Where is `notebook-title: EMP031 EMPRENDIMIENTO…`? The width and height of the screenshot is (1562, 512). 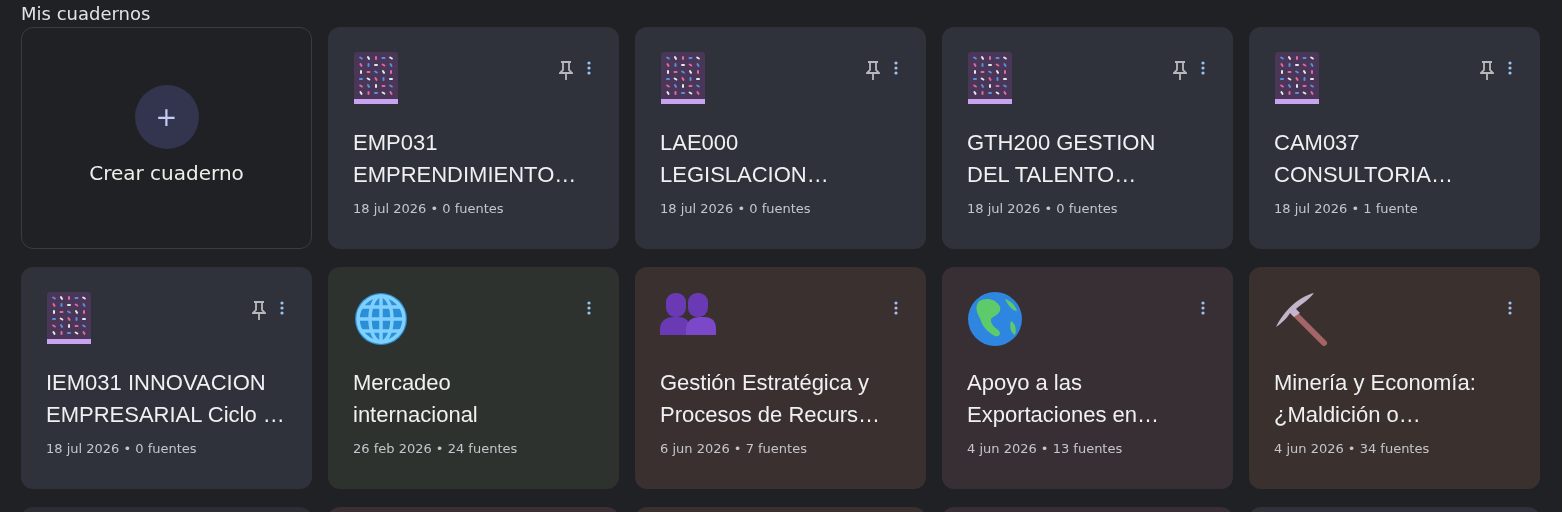
notebook-title: EMP031 EMPRENDIMIENTO… is located at coordinates (465, 159).